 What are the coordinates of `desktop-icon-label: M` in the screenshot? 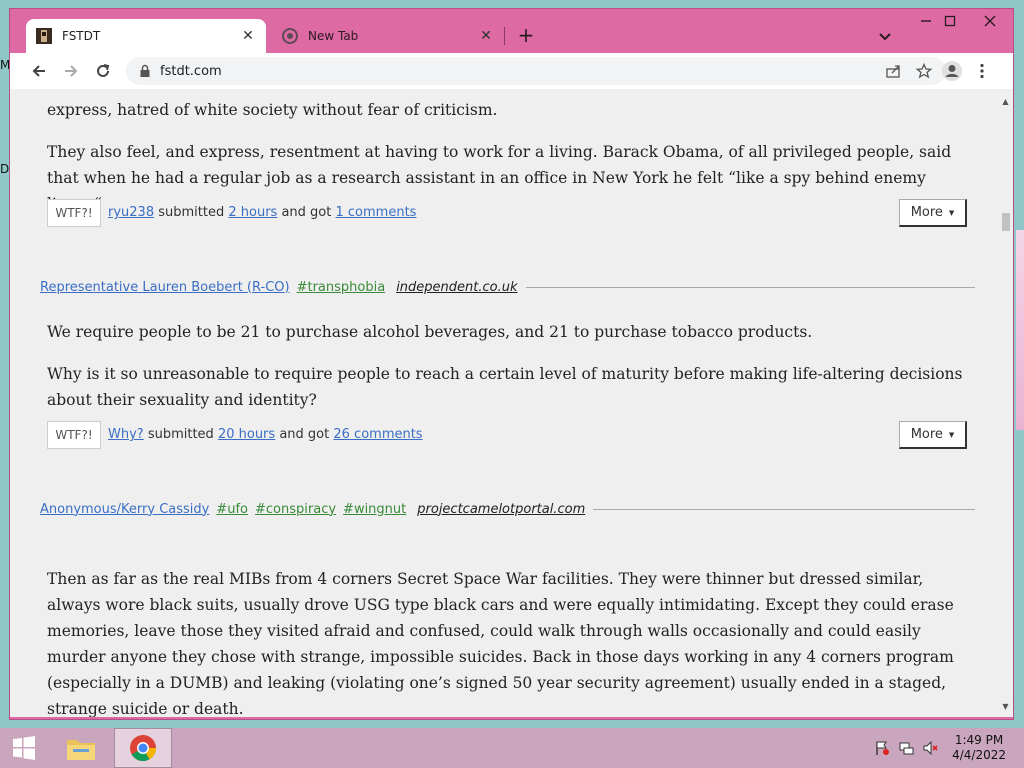 It's located at (5, 65).